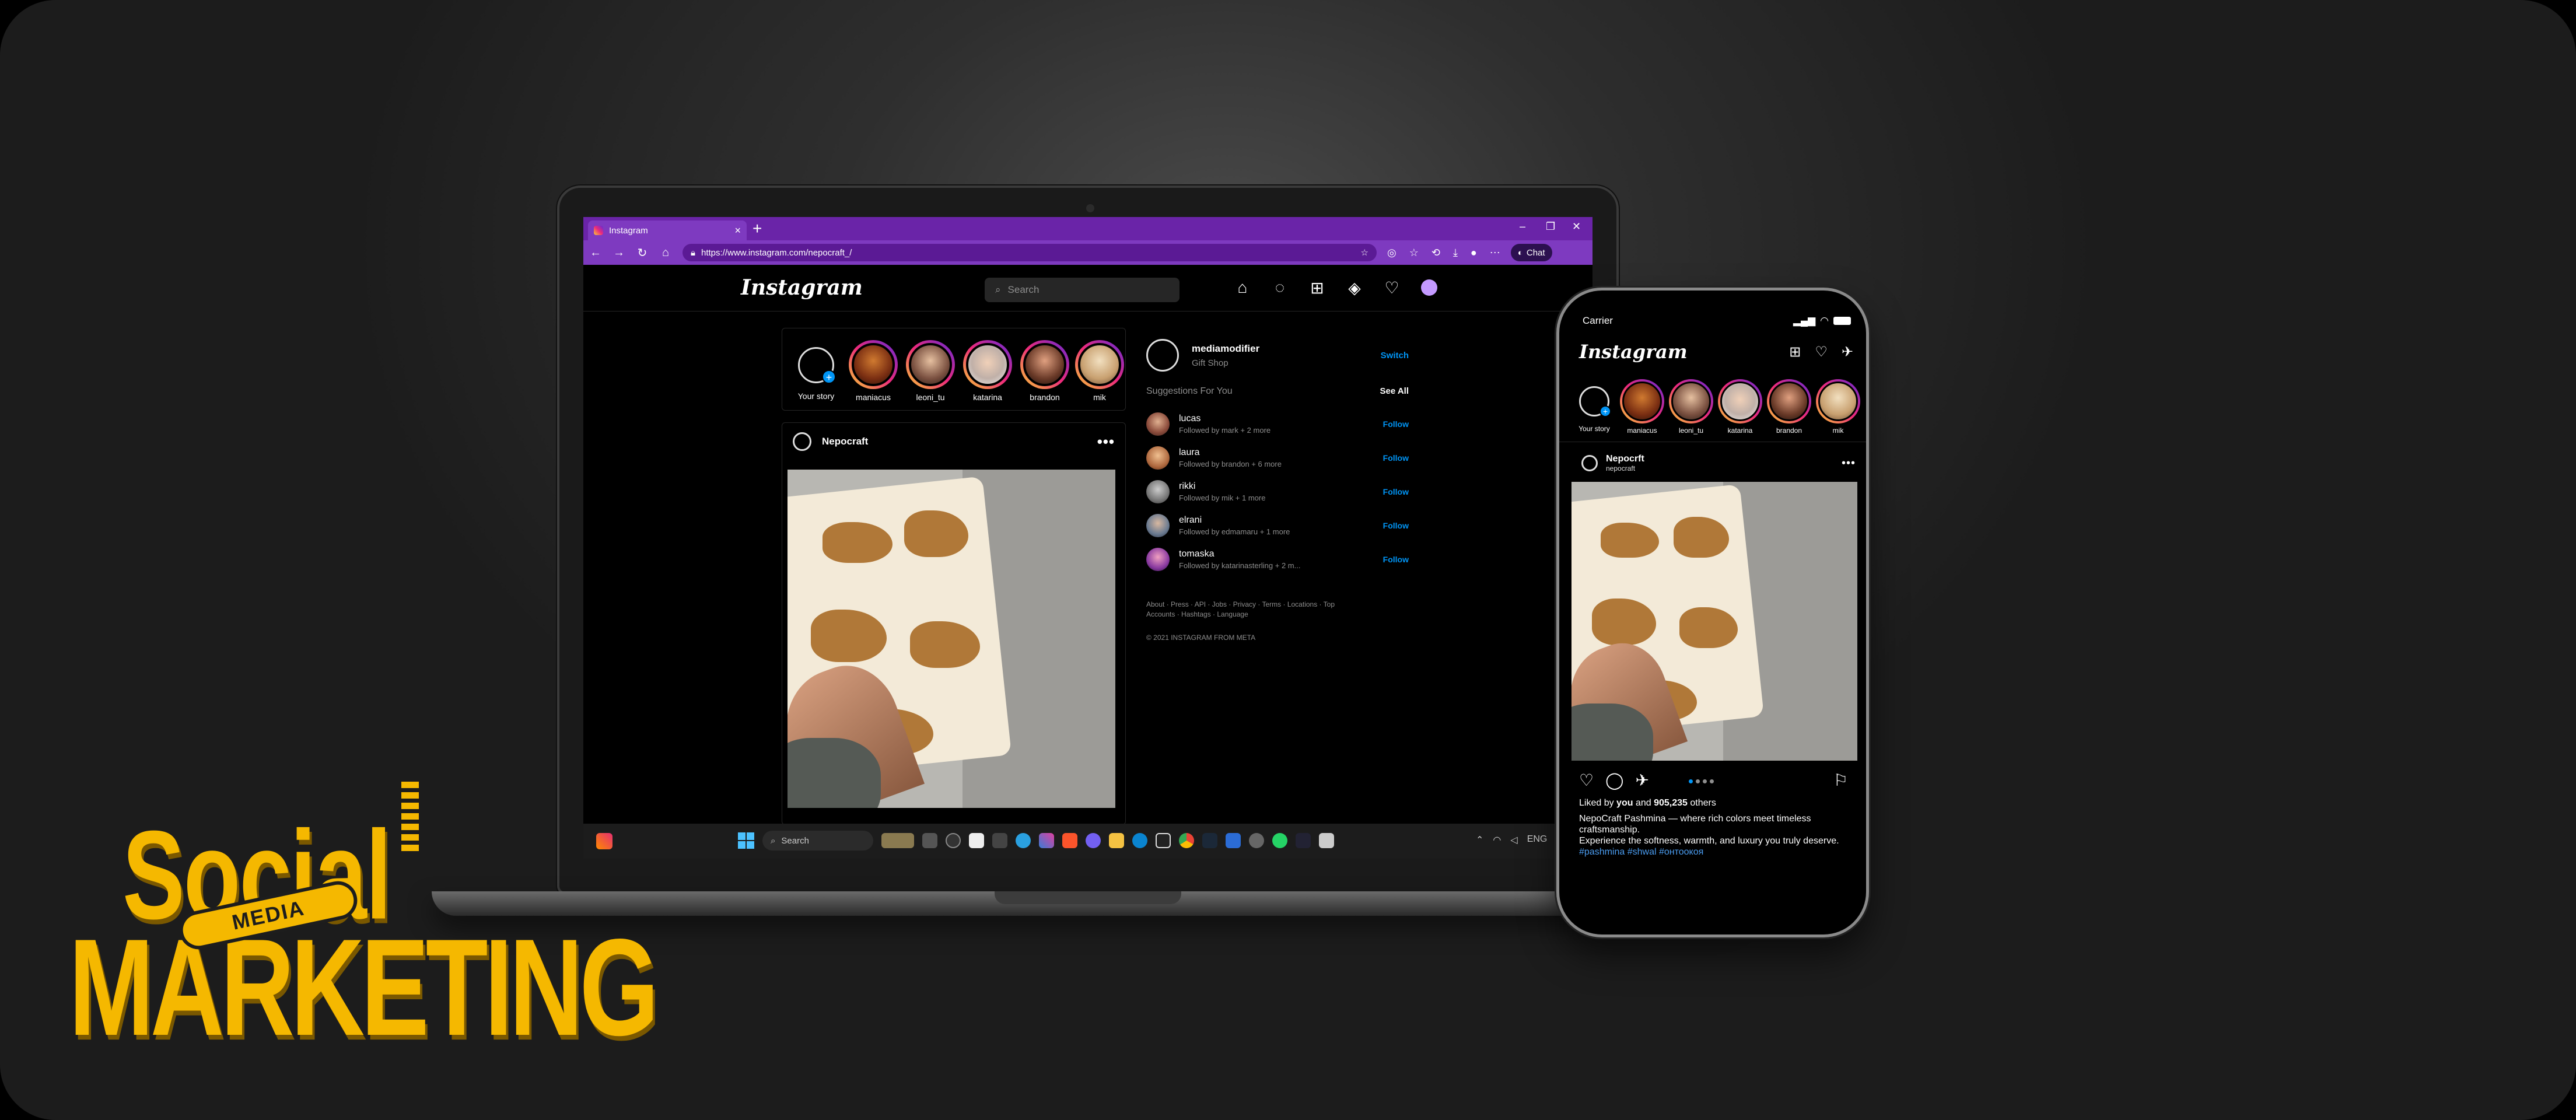  Describe the element at coordinates (977, 841) in the screenshot. I see `calendar-icon` at that location.